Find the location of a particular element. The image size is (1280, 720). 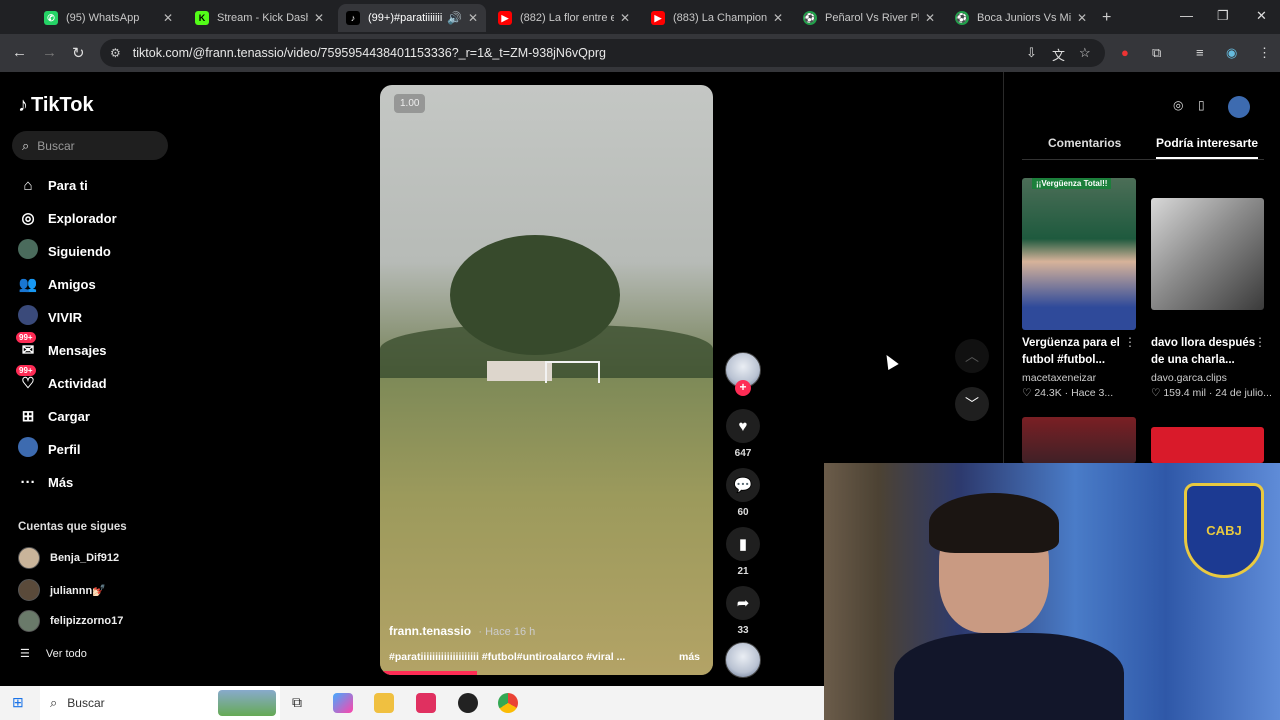

tab-soccer-2: ⚽ Boca Juniors Vs Mill ✕ is located at coordinates (1021, 18).